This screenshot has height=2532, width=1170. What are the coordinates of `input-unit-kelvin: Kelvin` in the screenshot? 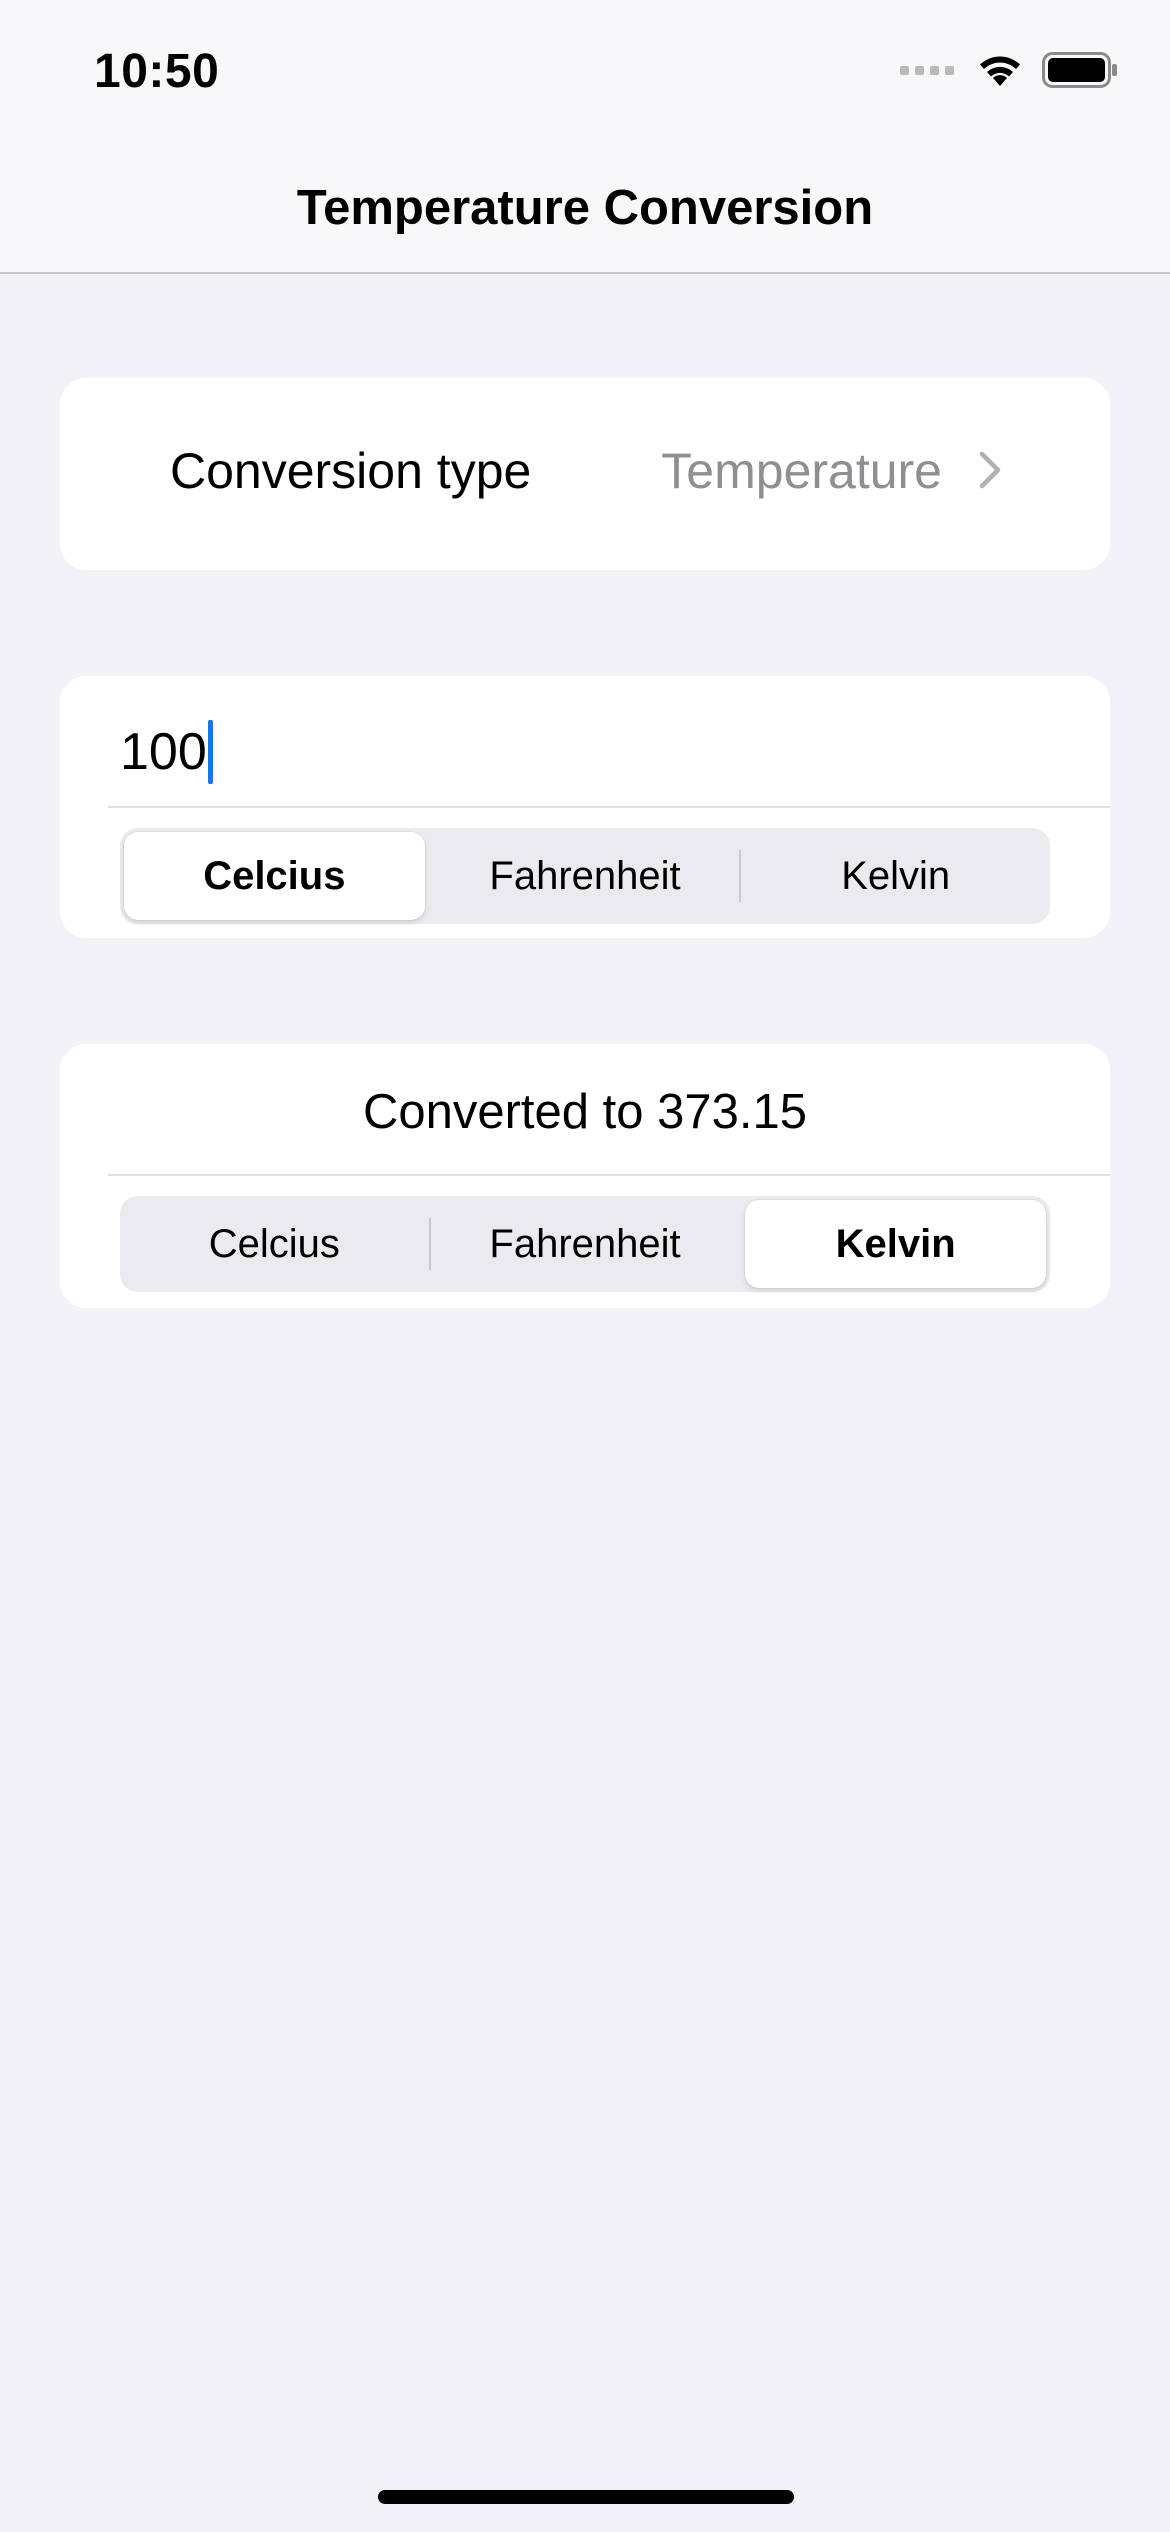 It's located at (895, 876).